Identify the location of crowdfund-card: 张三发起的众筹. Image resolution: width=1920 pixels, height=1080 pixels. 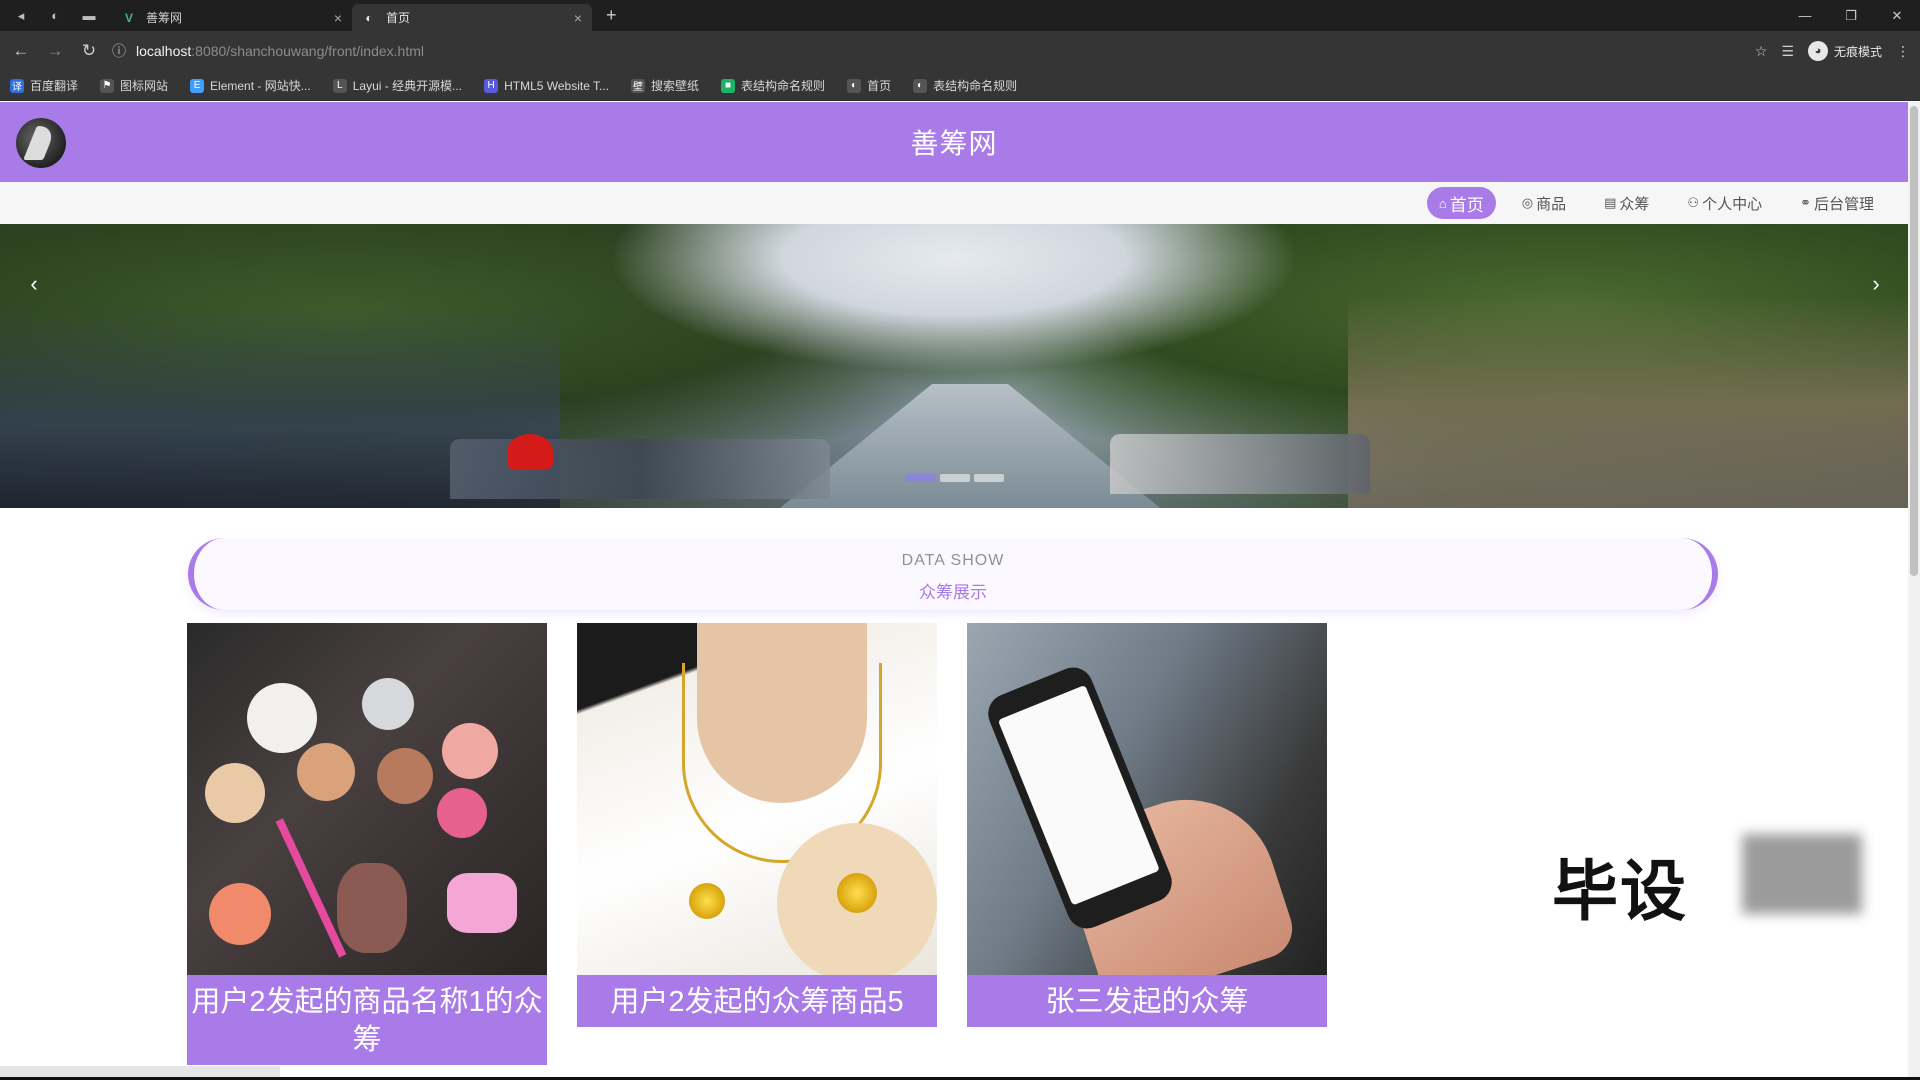
(1147, 844).